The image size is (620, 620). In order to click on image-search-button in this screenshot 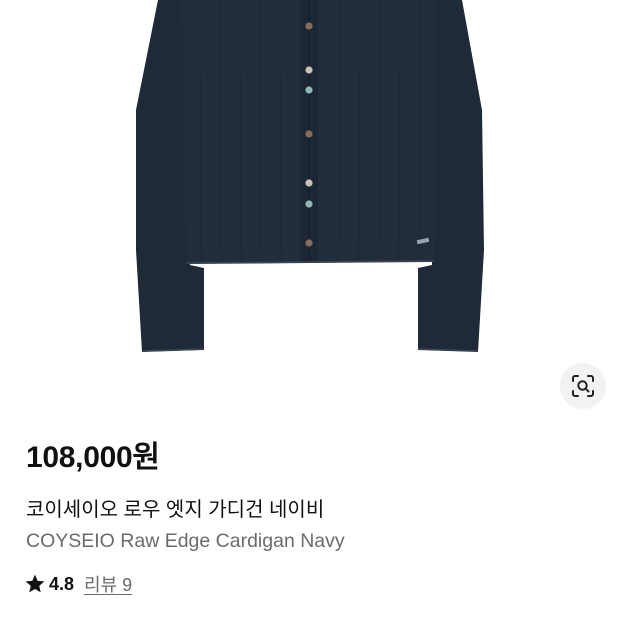, I will do `click(583, 386)`.